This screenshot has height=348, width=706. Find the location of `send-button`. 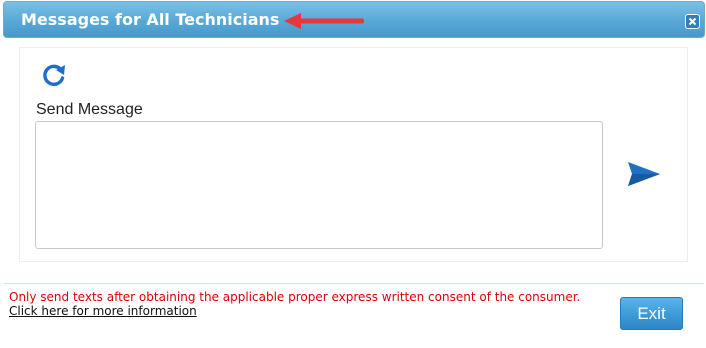

send-button is located at coordinates (644, 174).